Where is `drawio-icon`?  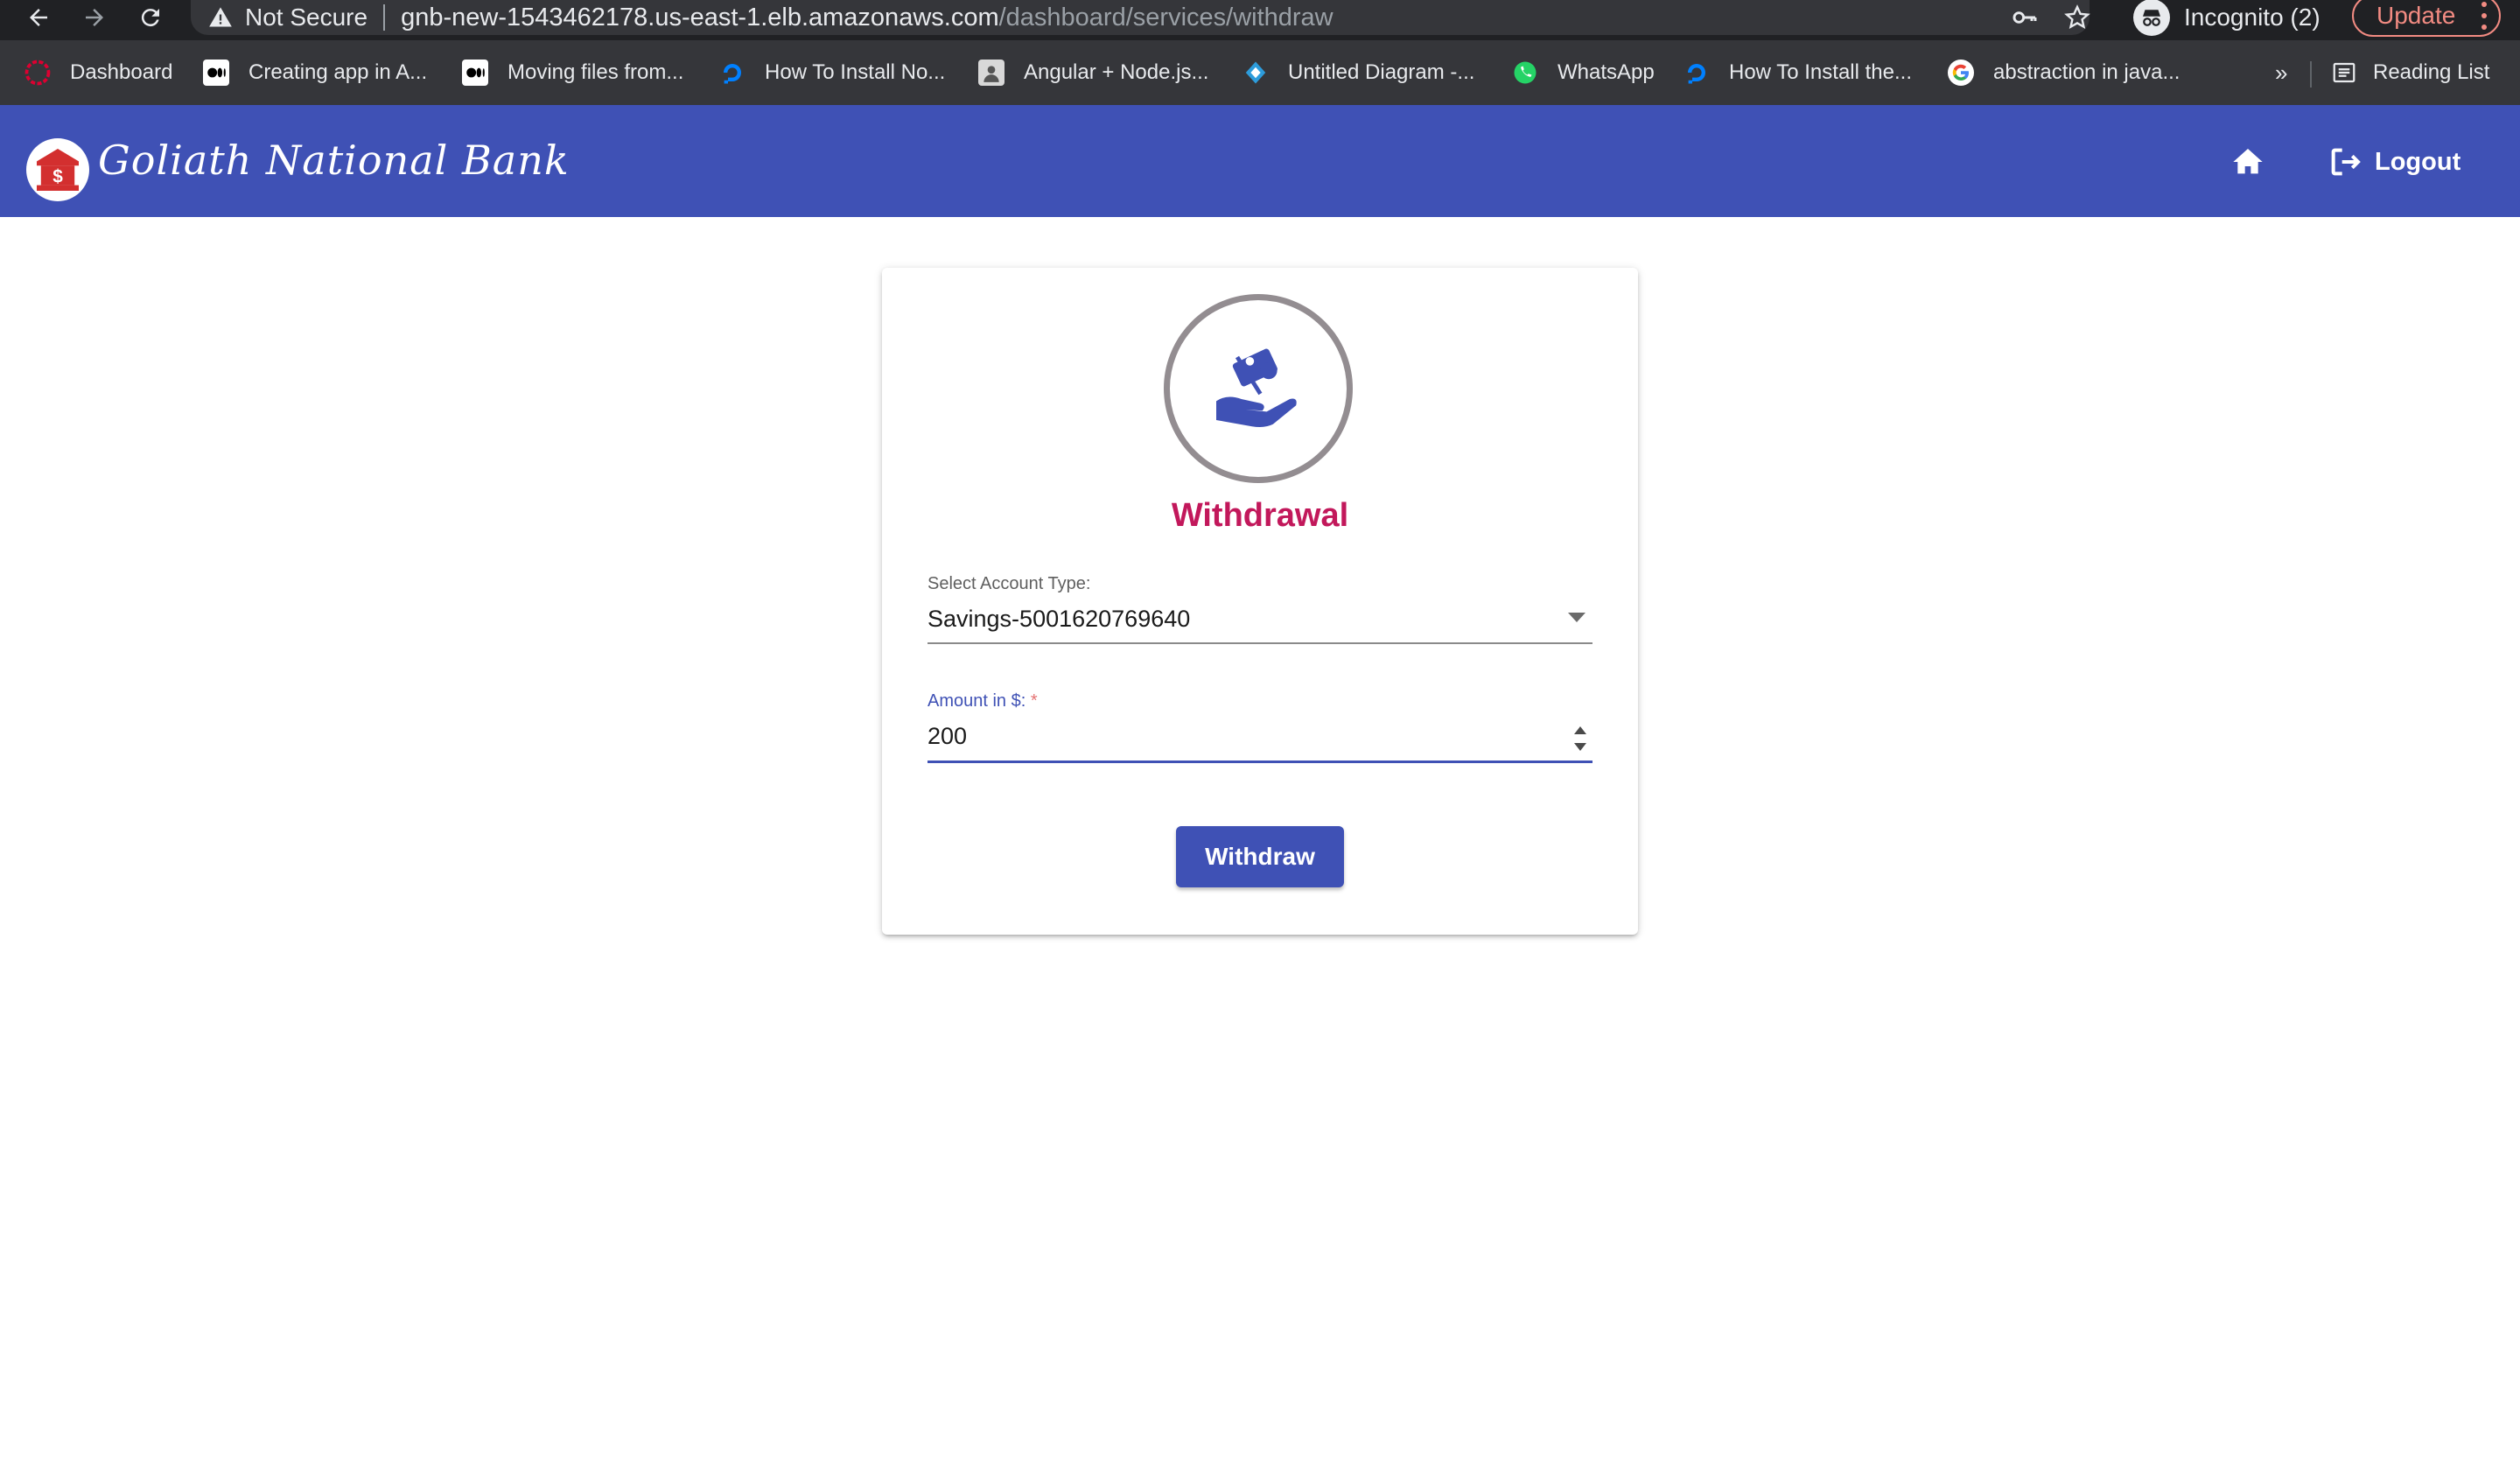
drawio-icon is located at coordinates (1255, 73).